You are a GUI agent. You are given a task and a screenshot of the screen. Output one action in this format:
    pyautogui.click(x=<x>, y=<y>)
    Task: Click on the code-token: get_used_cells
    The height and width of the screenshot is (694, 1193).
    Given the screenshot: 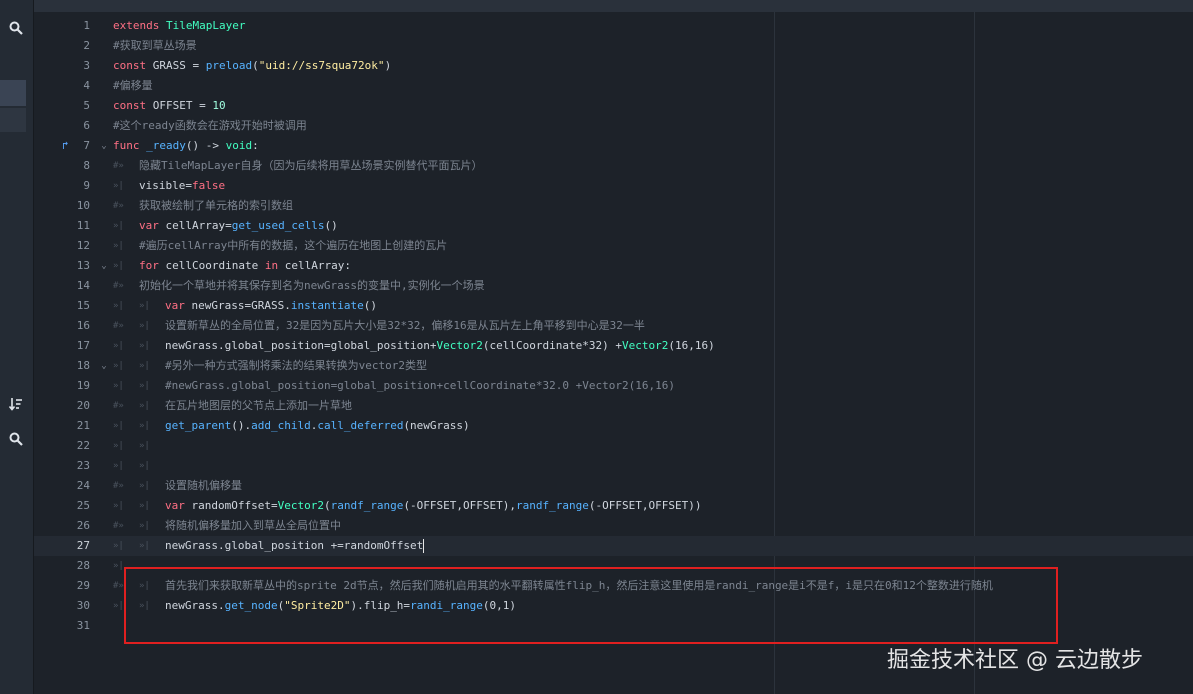 What is the action you would take?
    pyautogui.click(x=278, y=225)
    